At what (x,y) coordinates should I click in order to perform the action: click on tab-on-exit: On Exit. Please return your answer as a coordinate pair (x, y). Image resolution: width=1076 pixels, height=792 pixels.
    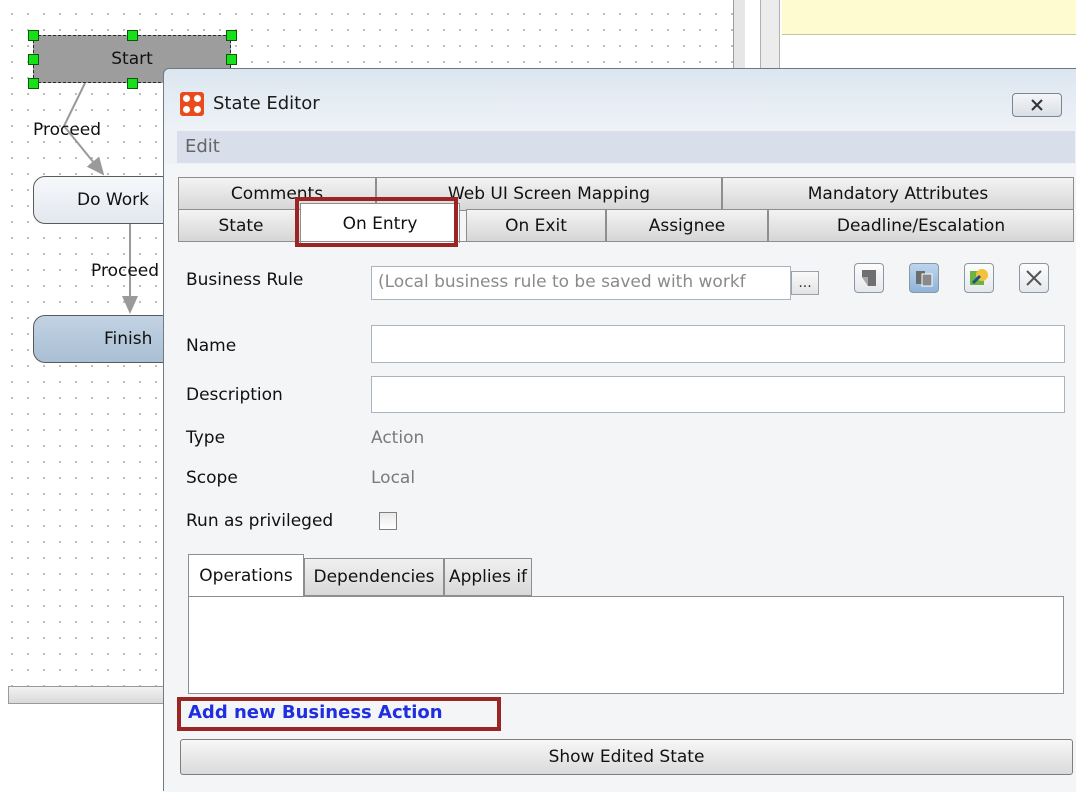
    Looking at the image, I should click on (536, 225).